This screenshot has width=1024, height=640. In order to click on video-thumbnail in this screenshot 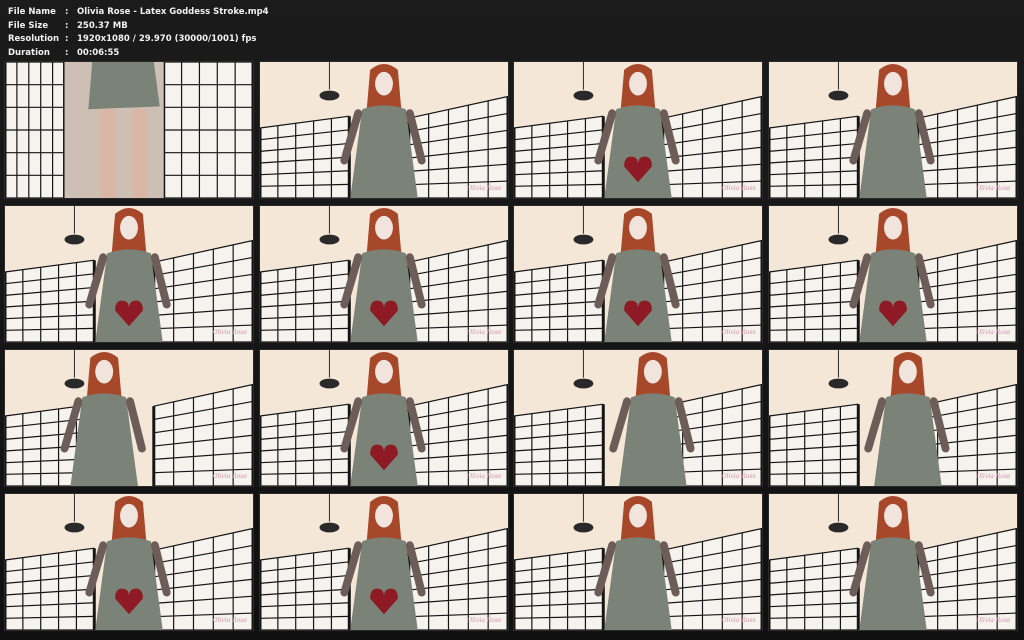, I will do `click(129, 130)`.